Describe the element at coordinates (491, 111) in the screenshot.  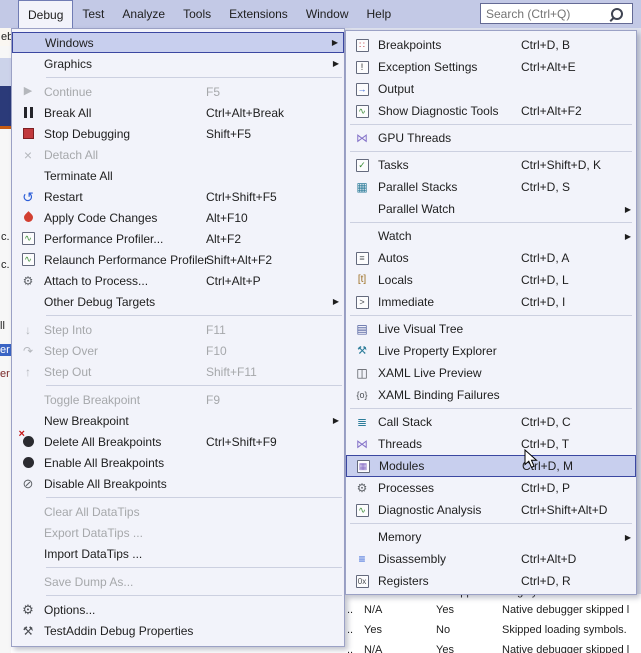
I see `menu-item-show-diagnostic-tools: ∿ Show Diagnostic Tools Ctrl+Alt+F2` at that location.